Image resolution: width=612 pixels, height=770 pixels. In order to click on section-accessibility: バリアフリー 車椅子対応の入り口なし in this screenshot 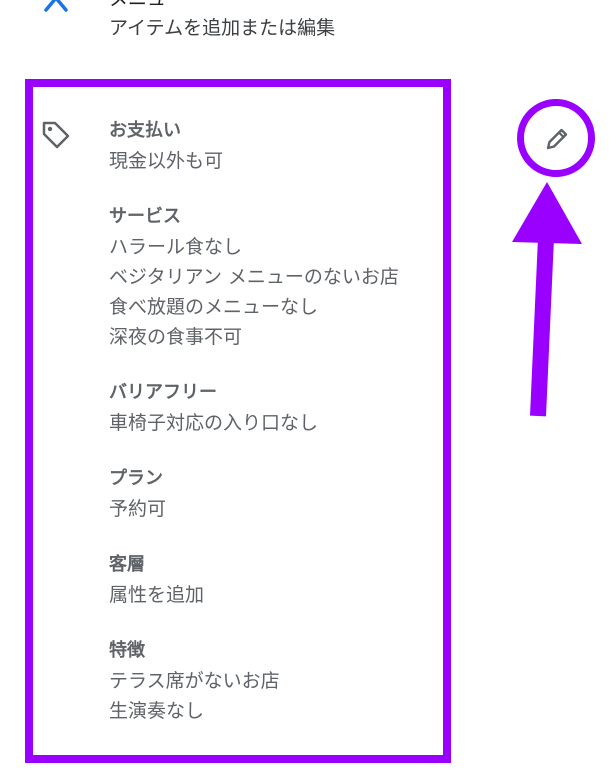, I will do `click(274, 408)`.